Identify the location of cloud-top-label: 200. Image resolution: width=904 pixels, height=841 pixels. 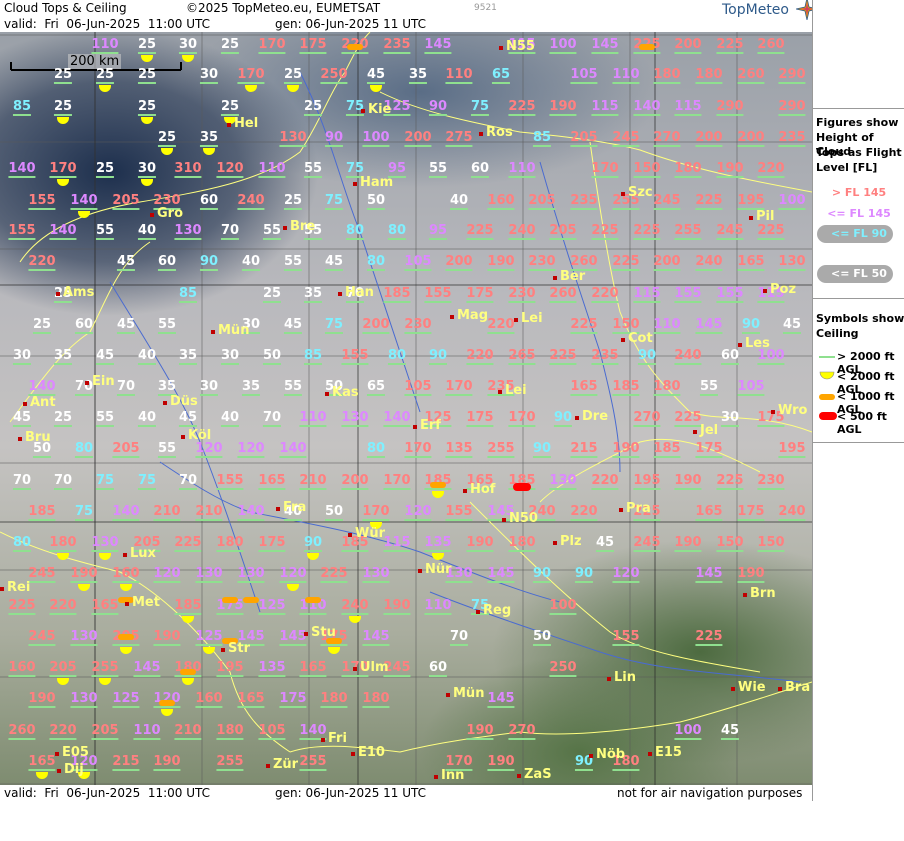
(418, 138).